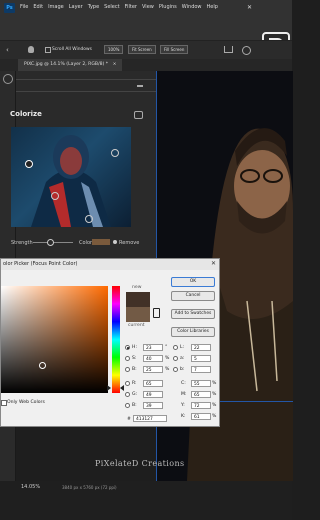 The image size is (320, 520). Describe the element at coordinates (50, 242) in the screenshot. I see `strength-slider-handle` at that location.